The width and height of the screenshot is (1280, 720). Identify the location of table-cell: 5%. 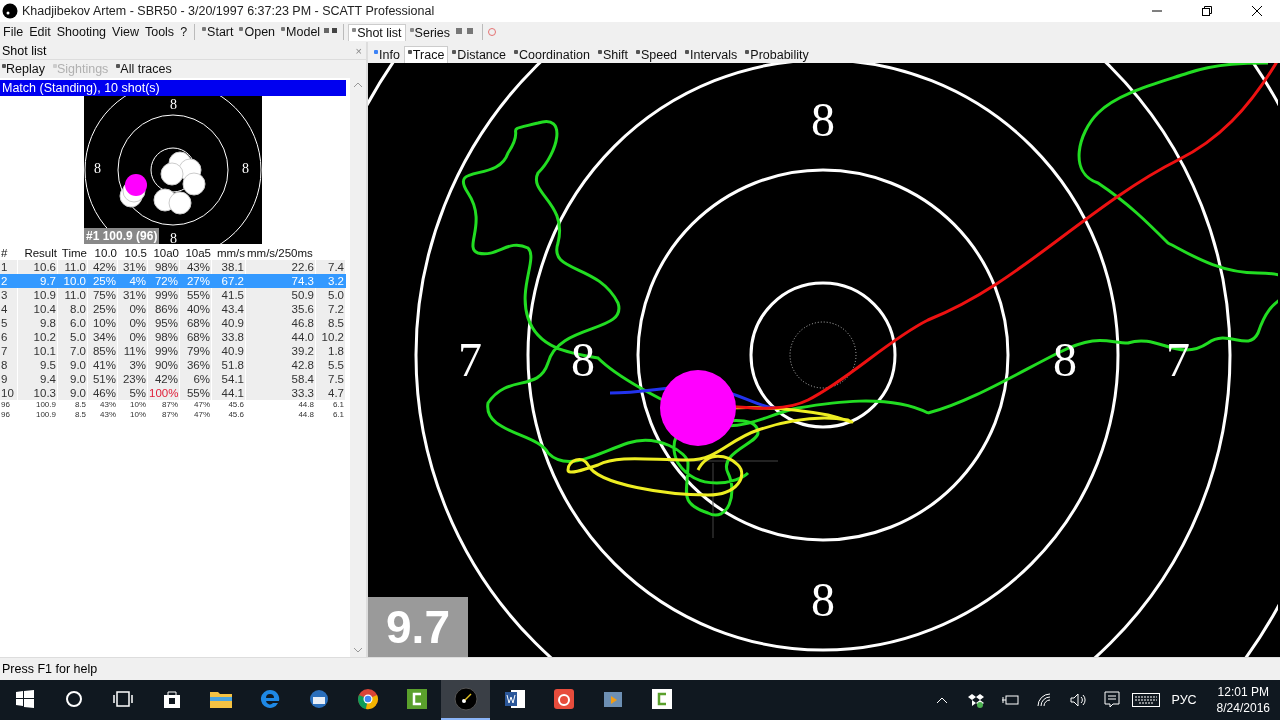
(133, 393).